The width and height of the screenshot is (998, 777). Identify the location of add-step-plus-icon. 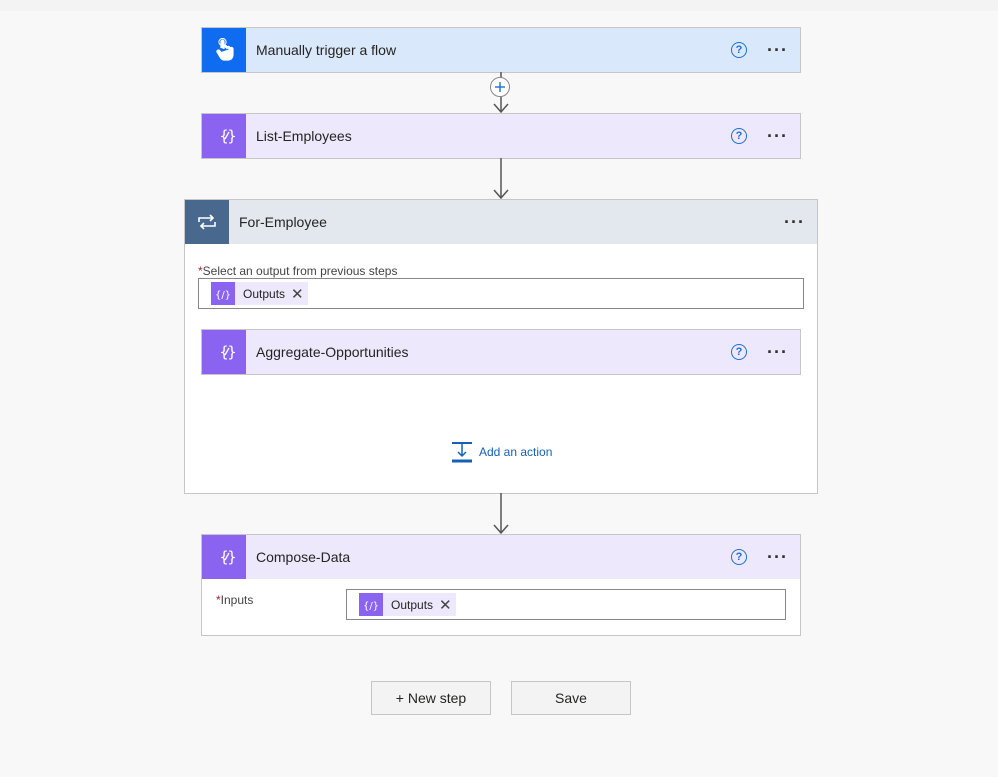
(500, 87).